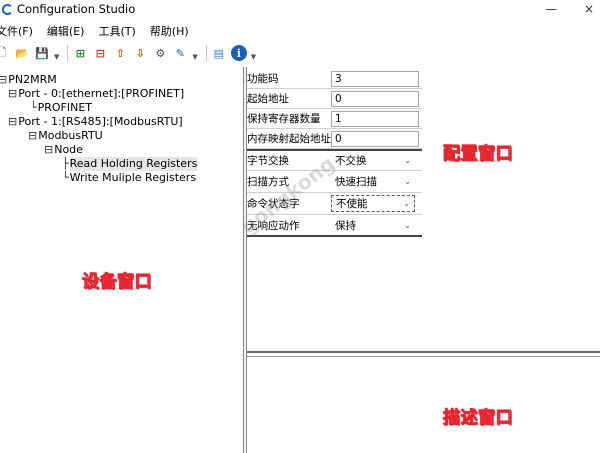 The width and height of the screenshot is (600, 453). What do you see at coordinates (7, 9) in the screenshot?
I see `app-logo-icon` at bounding box center [7, 9].